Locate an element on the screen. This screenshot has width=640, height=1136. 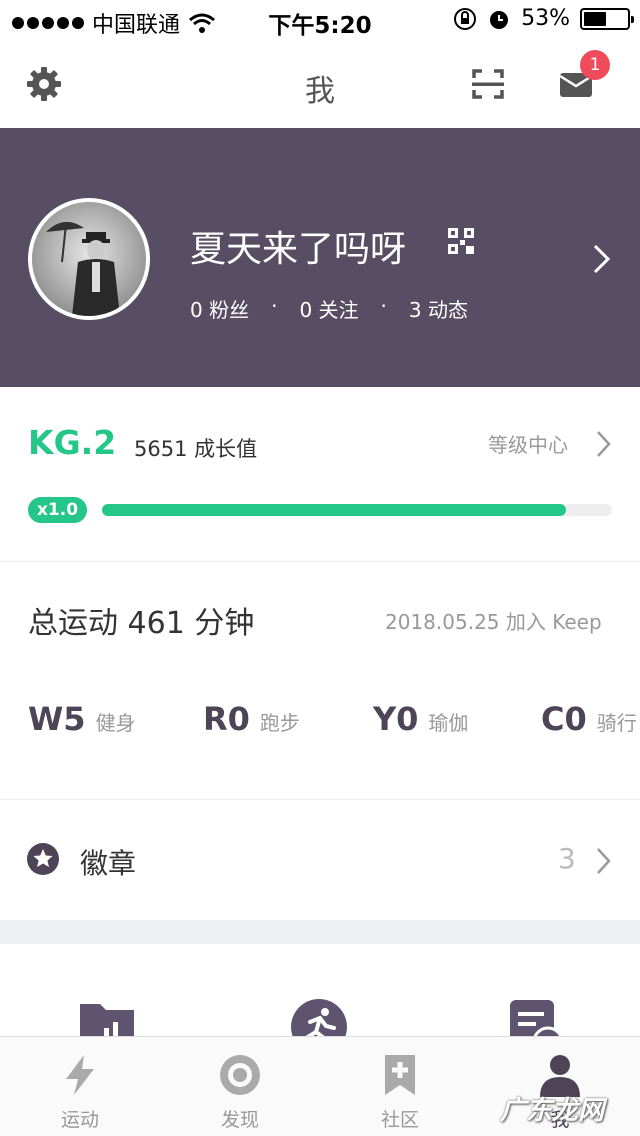
tab-discover: 发现 is located at coordinates (240, 1086).